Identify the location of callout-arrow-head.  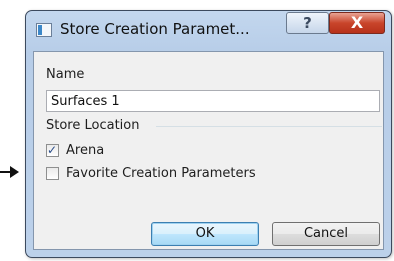
(14, 172).